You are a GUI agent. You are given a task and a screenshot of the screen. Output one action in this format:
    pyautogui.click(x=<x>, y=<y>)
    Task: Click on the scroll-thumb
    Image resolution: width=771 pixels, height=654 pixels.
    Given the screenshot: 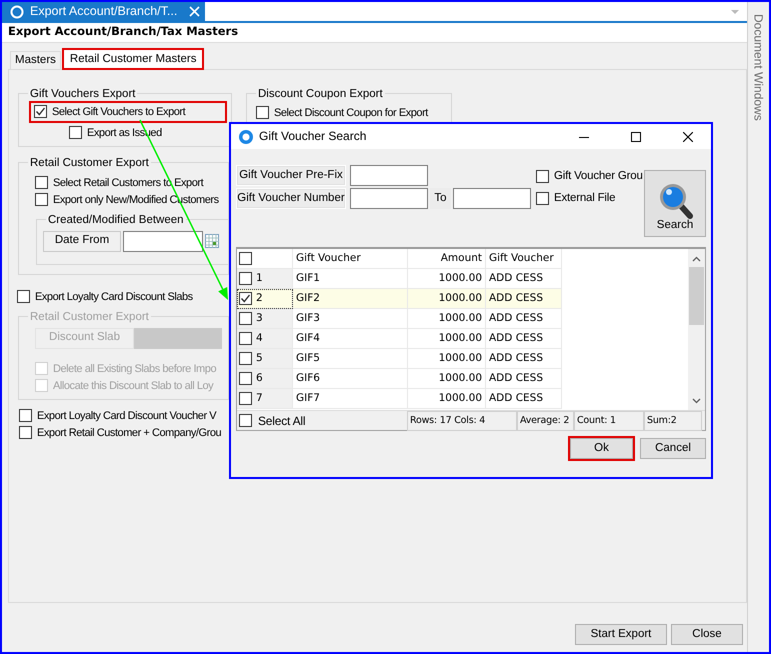 What is the action you would take?
    pyautogui.click(x=696, y=296)
    